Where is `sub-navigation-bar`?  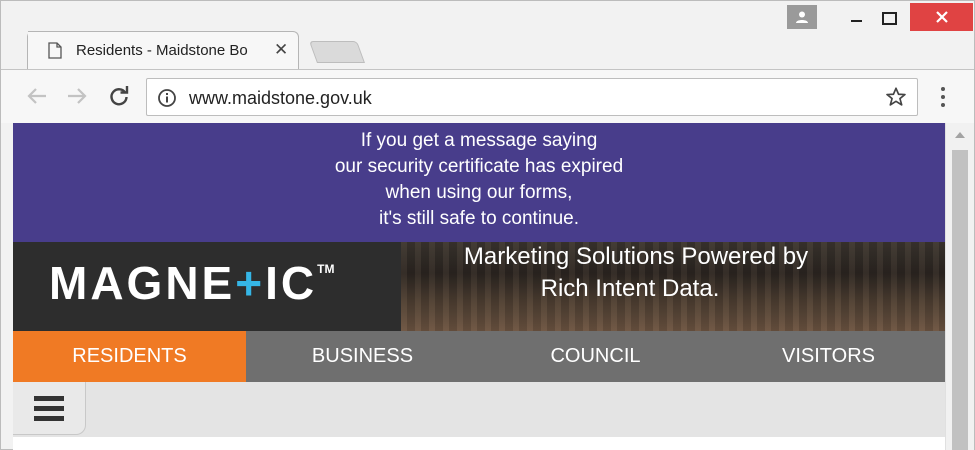 sub-navigation-bar is located at coordinates (479, 409).